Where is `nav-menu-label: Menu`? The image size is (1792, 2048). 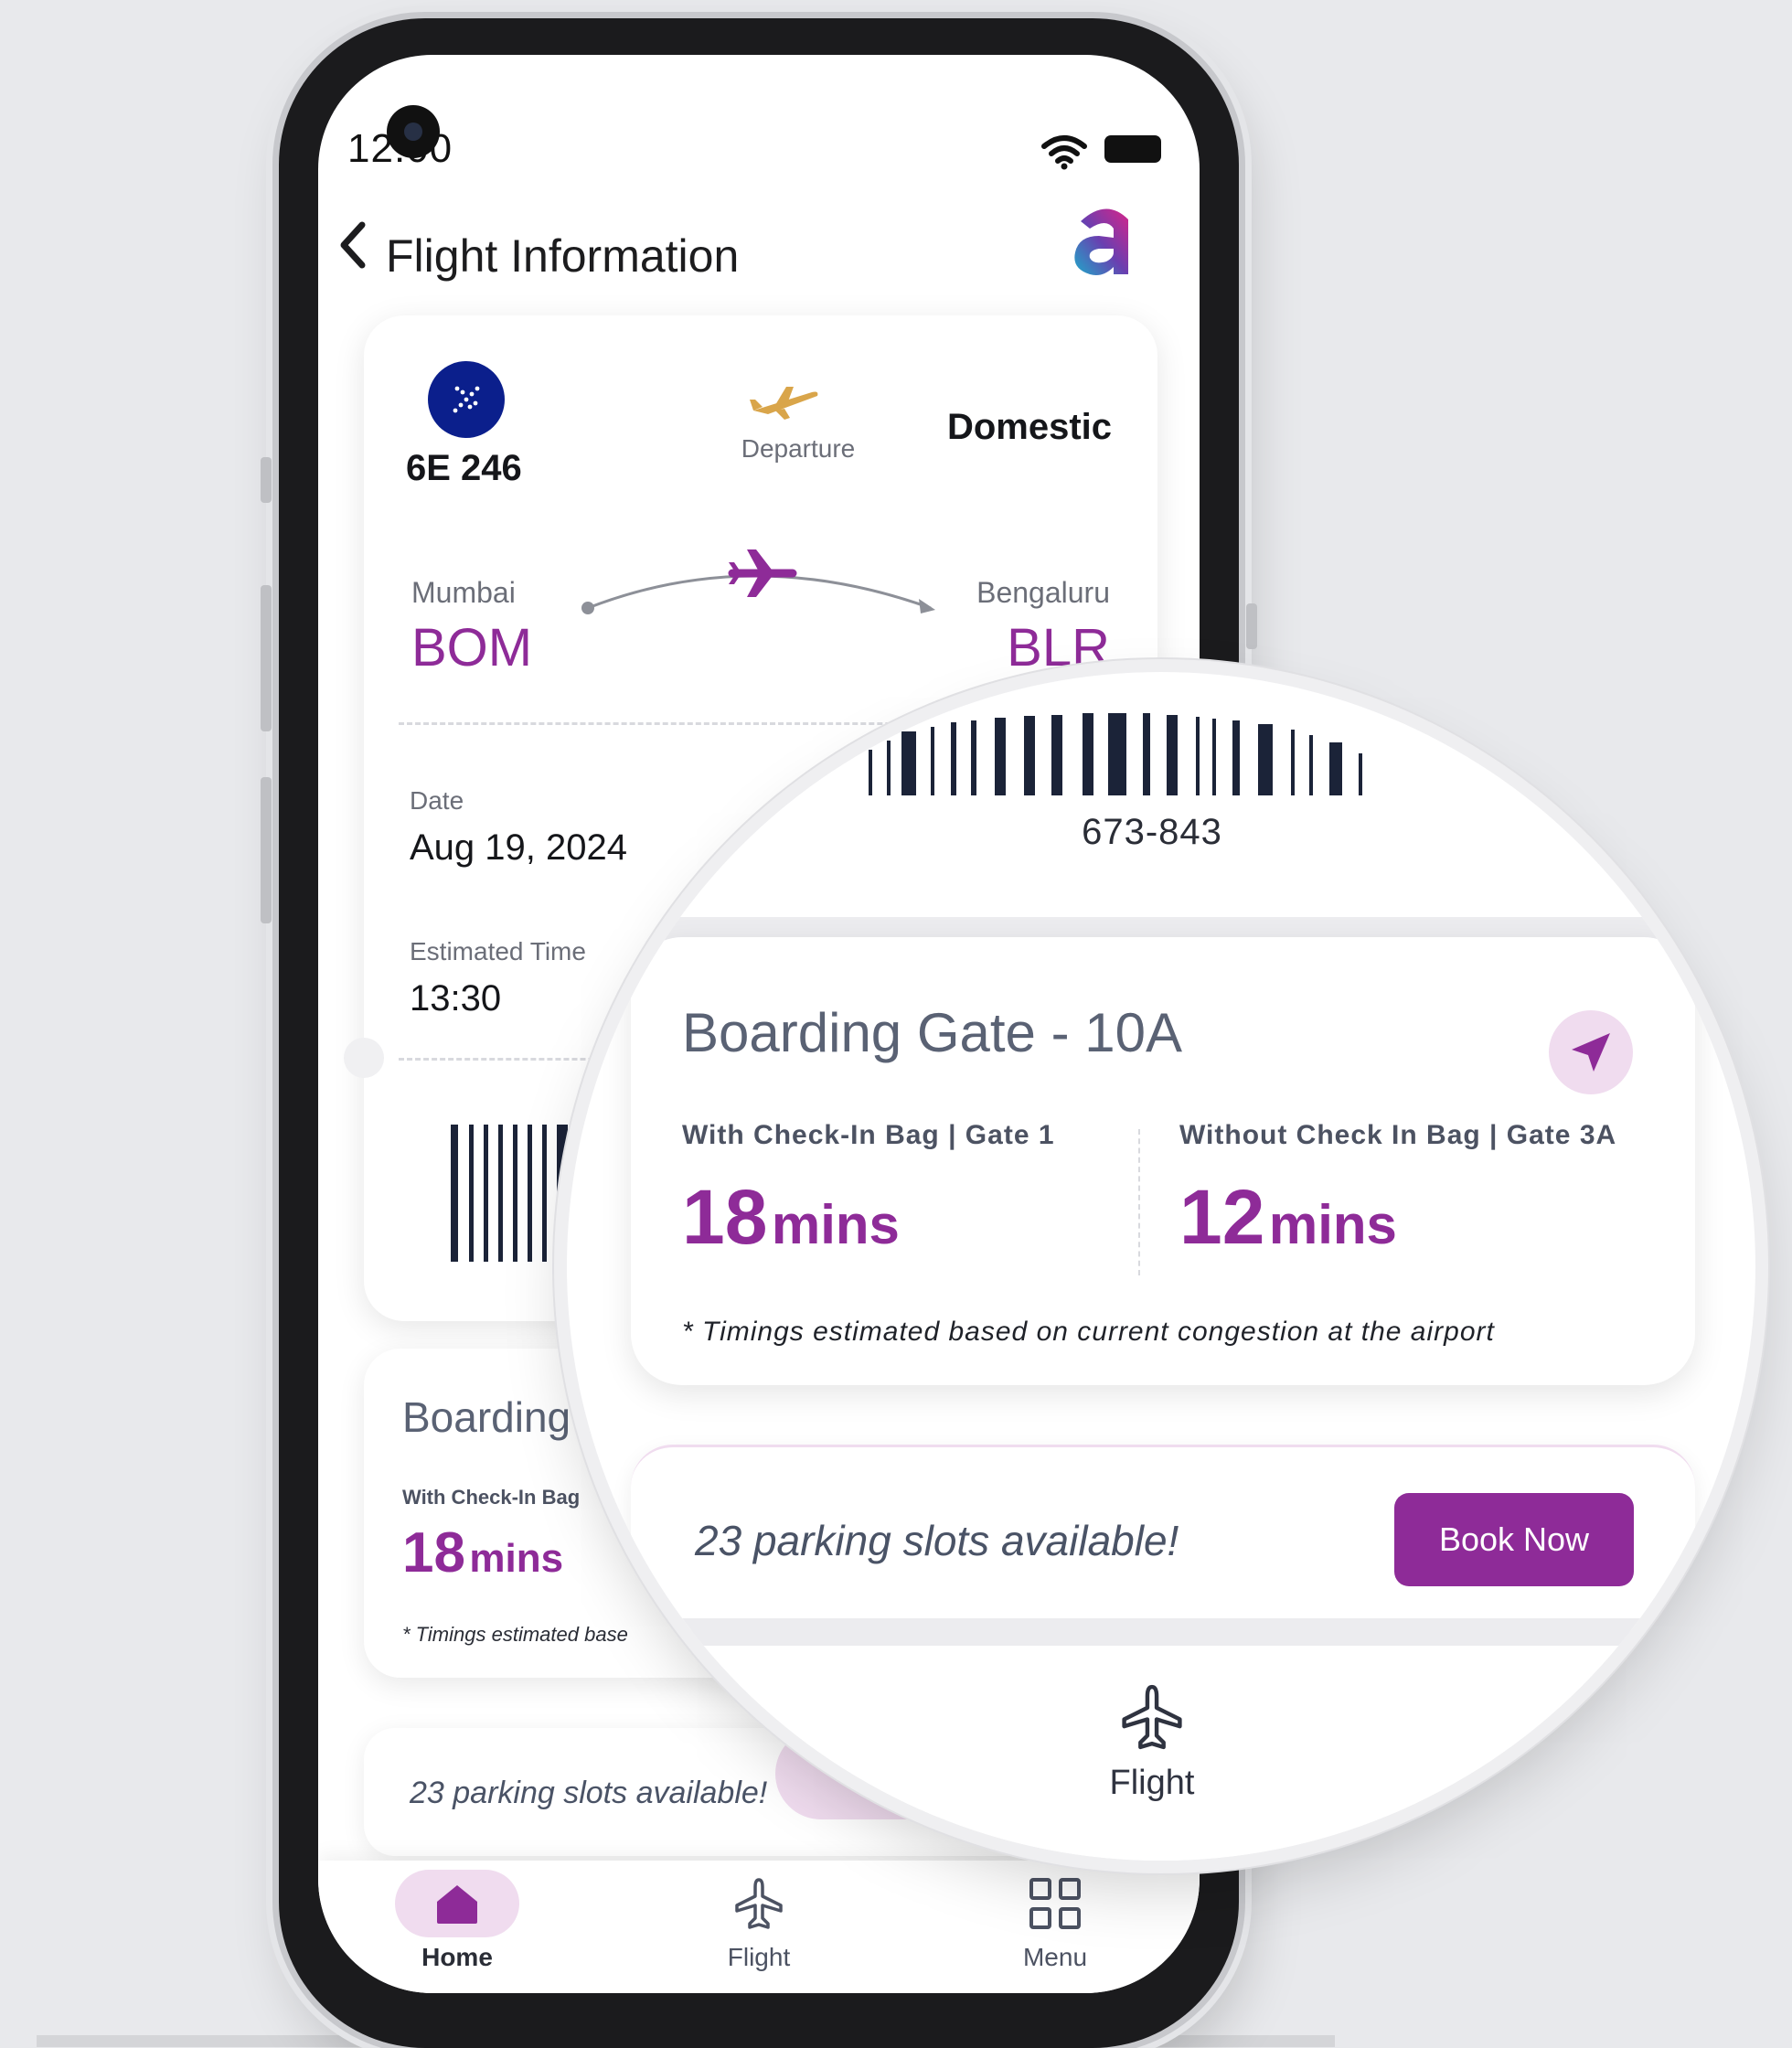 nav-menu-label: Menu is located at coordinates (1055, 1957).